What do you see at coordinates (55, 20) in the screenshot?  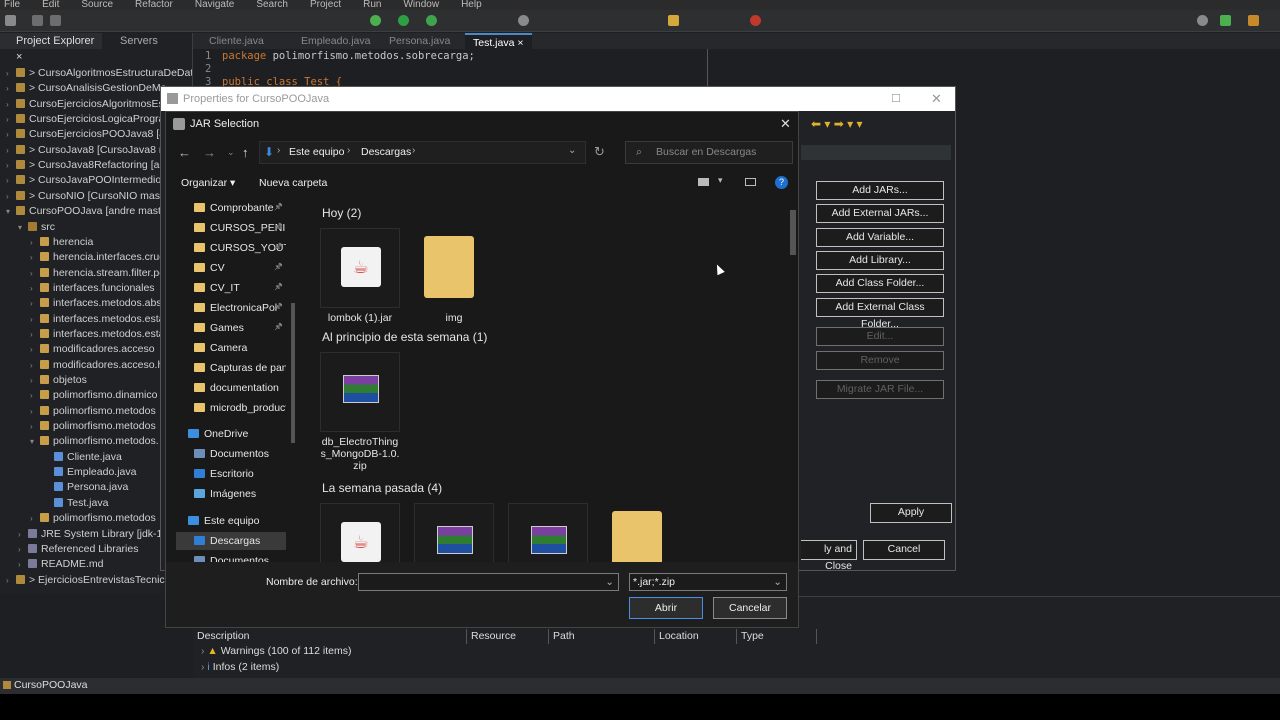 I see `print-icon` at bounding box center [55, 20].